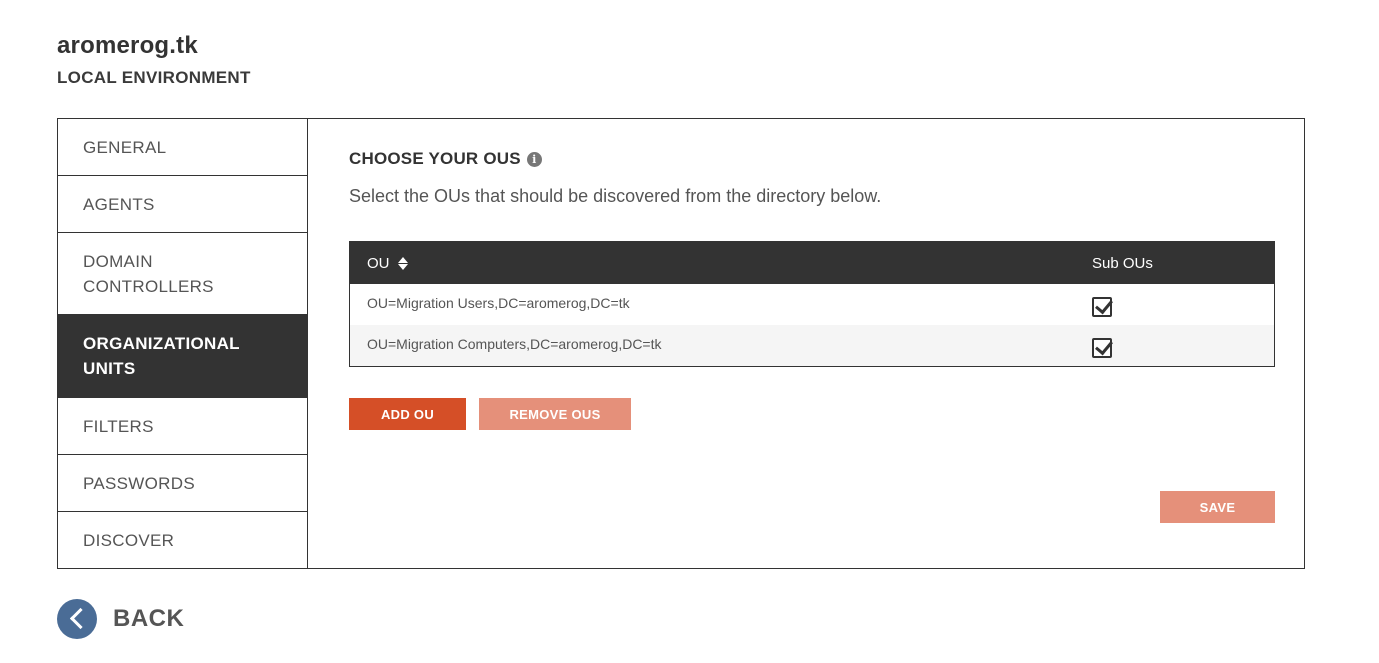  Describe the element at coordinates (161, 356) in the screenshot. I see `sidebar-item-label: ORGANIZATIONAL UNITS` at that location.